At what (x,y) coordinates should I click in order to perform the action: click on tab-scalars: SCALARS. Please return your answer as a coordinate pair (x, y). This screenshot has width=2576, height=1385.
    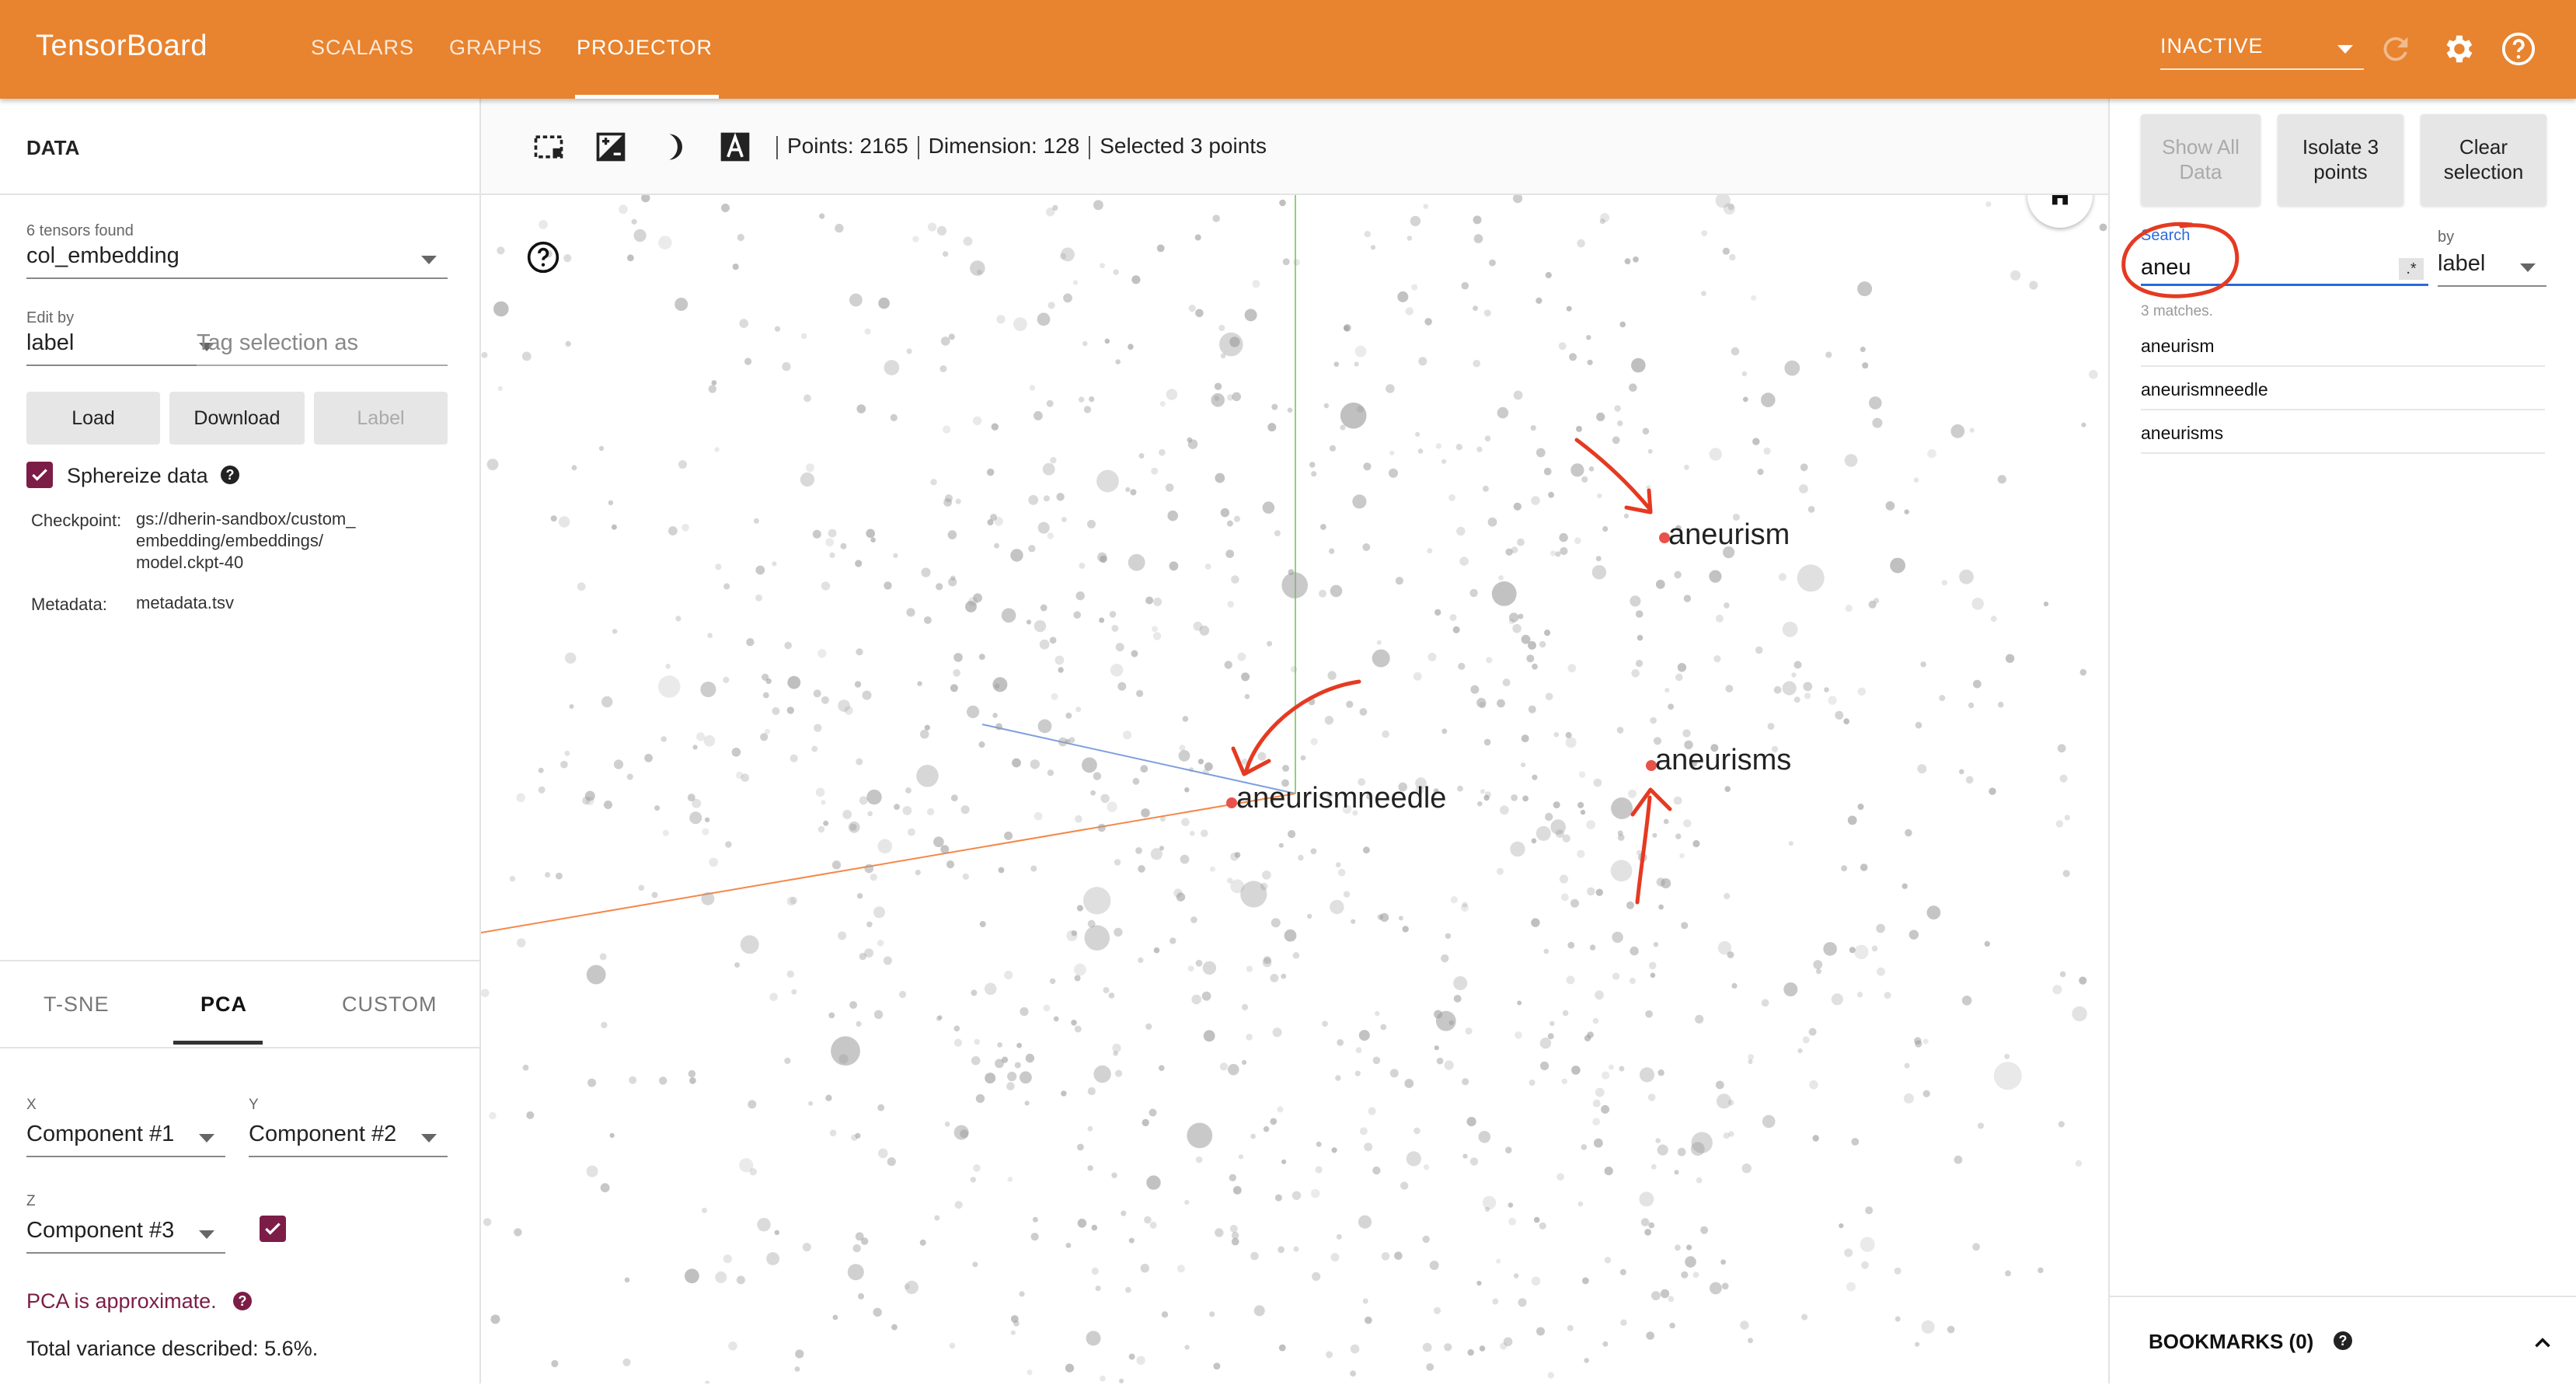
    Looking at the image, I should click on (362, 48).